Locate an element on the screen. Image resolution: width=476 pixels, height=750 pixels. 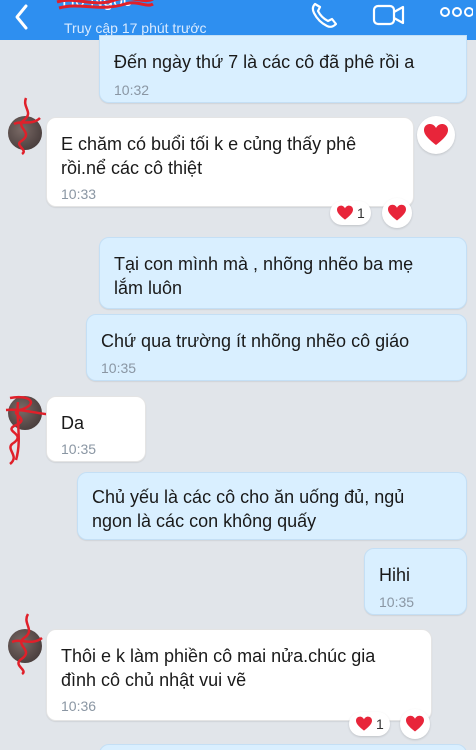
message-text: Da is located at coordinates (73, 423).